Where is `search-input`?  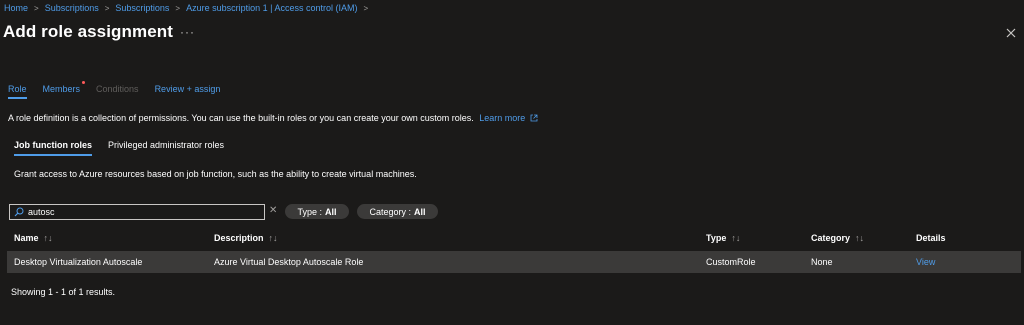
search-input is located at coordinates (138, 212).